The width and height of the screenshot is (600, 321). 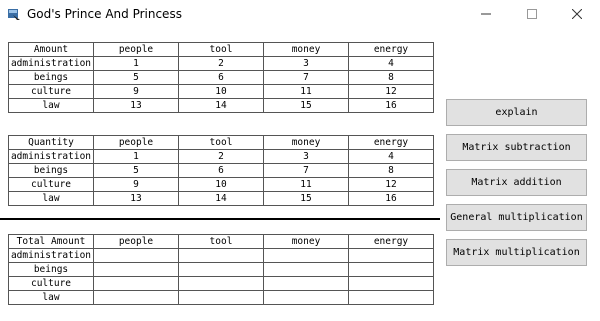 What do you see at coordinates (516, 112) in the screenshot?
I see `explain-button: explain` at bounding box center [516, 112].